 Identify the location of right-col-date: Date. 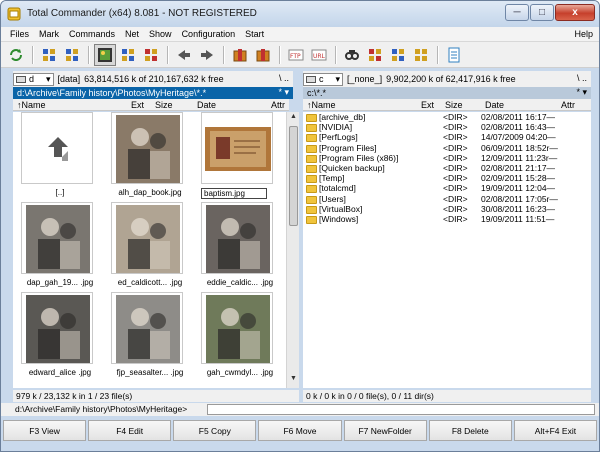
(494, 105).